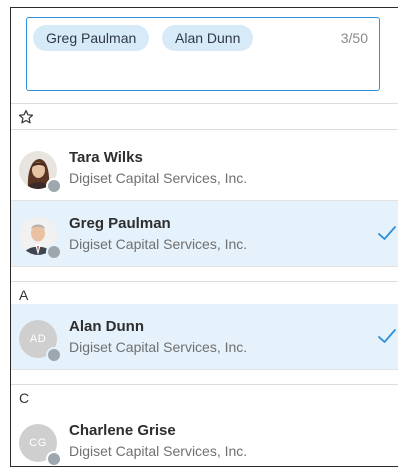  Describe the element at coordinates (26, 117) in the screenshot. I see `star-outline-icon` at that location.